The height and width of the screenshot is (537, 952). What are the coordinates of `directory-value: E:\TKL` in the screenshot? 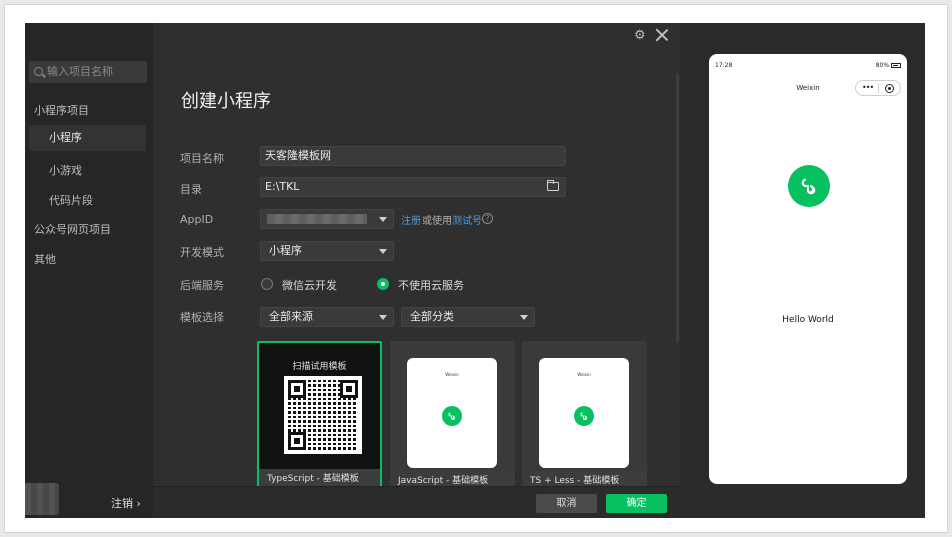 It's located at (282, 186).